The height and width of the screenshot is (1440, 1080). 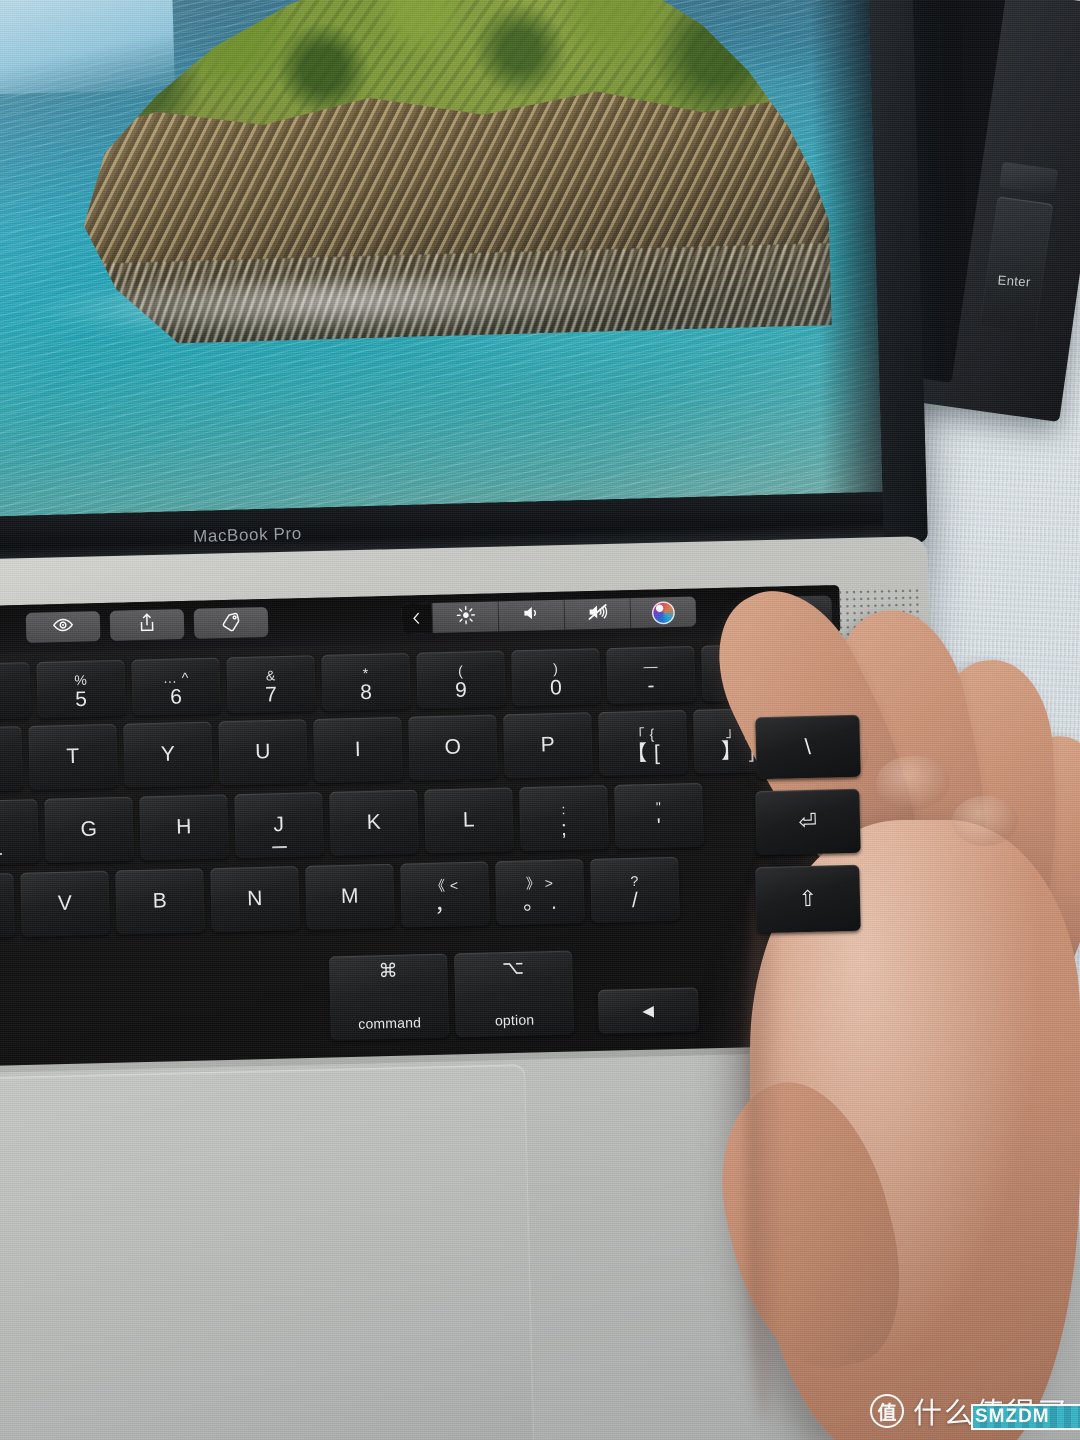 I want to click on key-label-upper: ", so click(x=658, y=806).